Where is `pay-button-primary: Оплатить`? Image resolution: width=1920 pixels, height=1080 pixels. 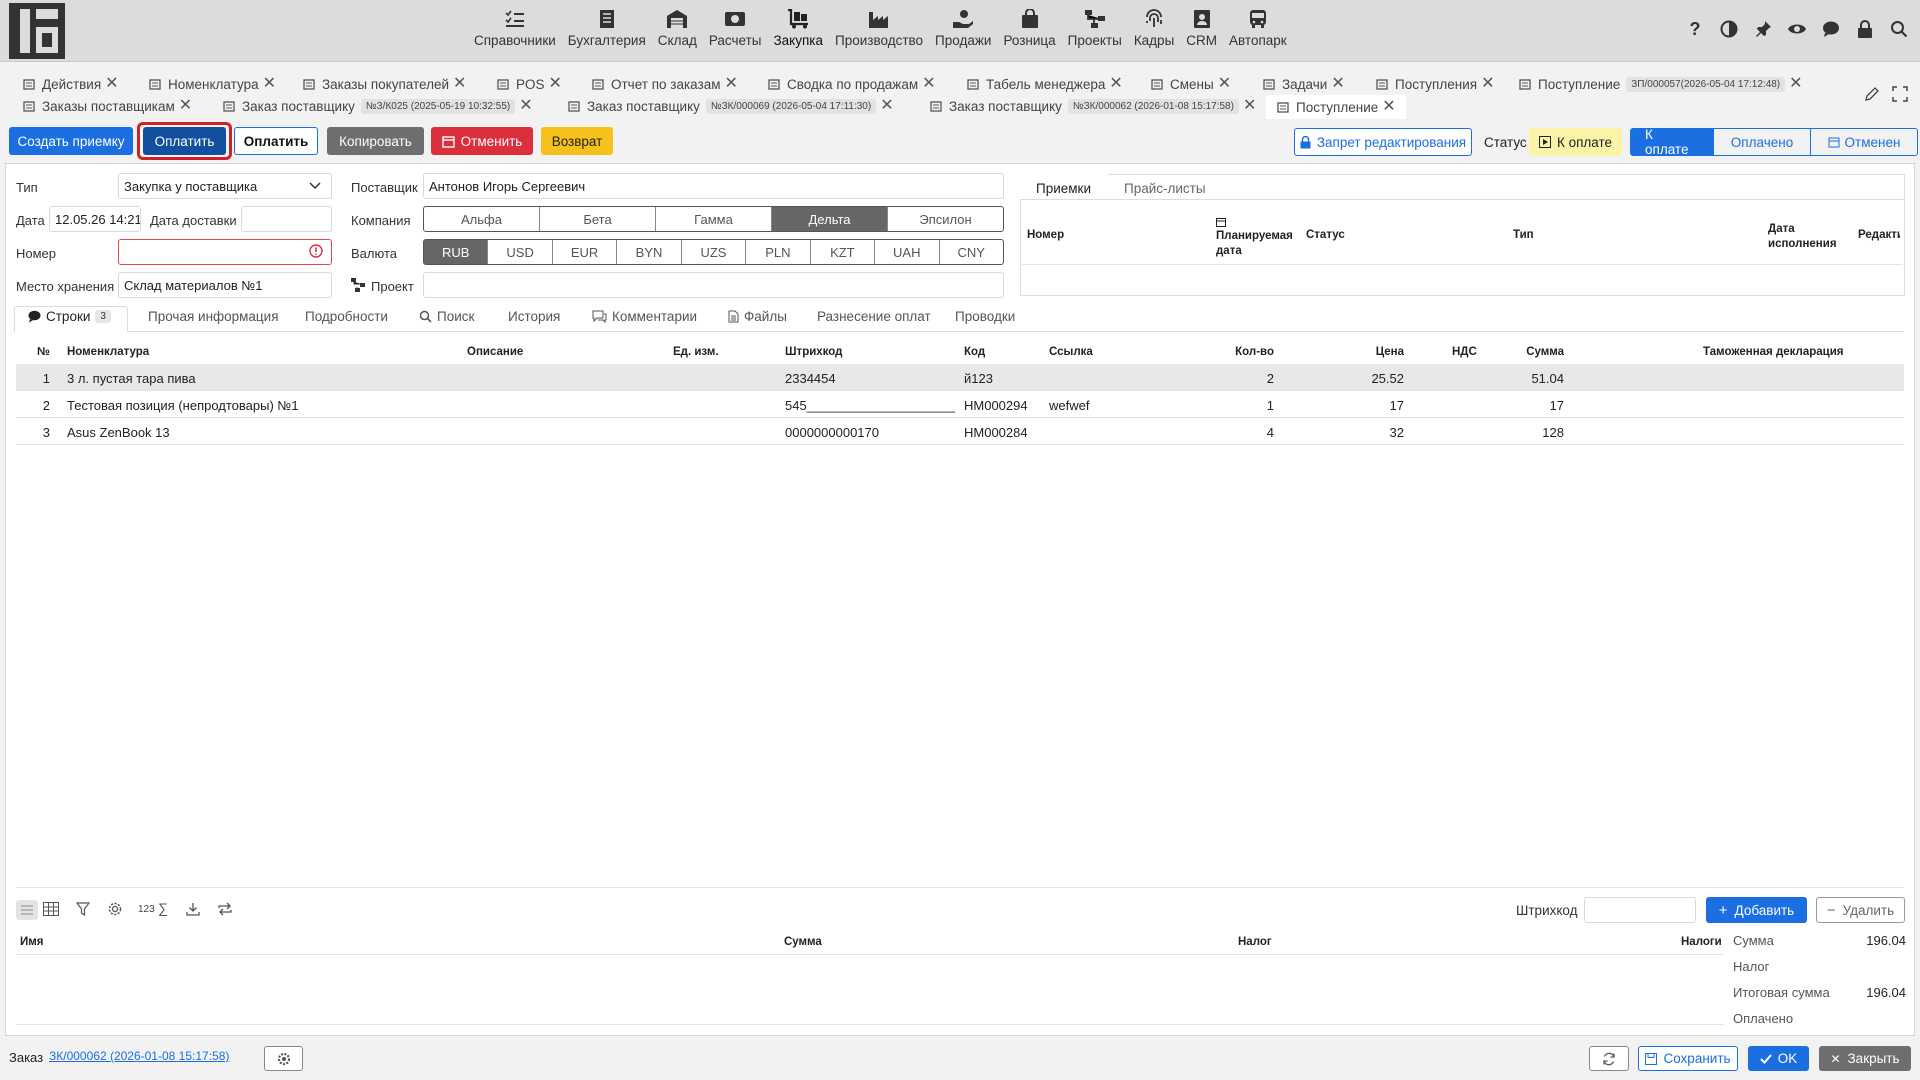 pay-button-primary: Оплатить is located at coordinates (184, 141).